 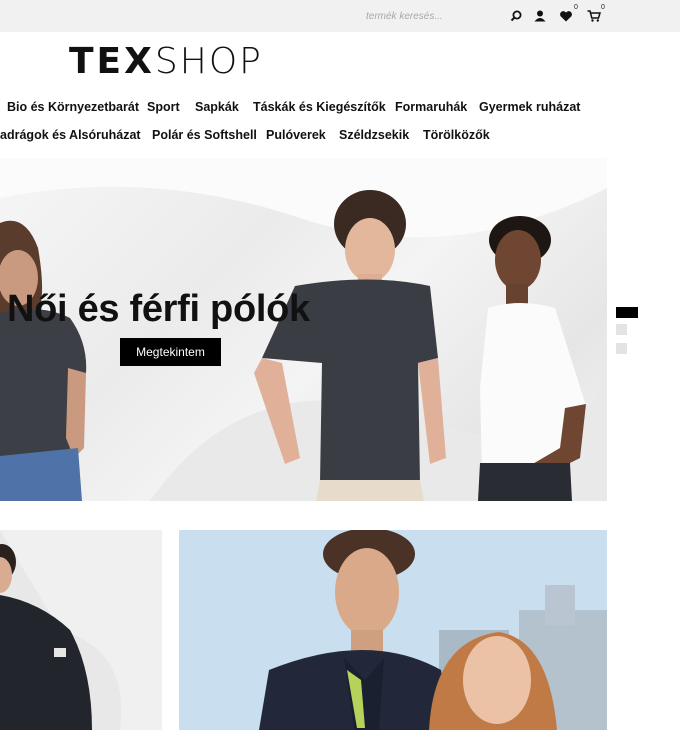 What do you see at coordinates (217, 107) in the screenshot?
I see `nav-item-sapkak: Sapkák` at bounding box center [217, 107].